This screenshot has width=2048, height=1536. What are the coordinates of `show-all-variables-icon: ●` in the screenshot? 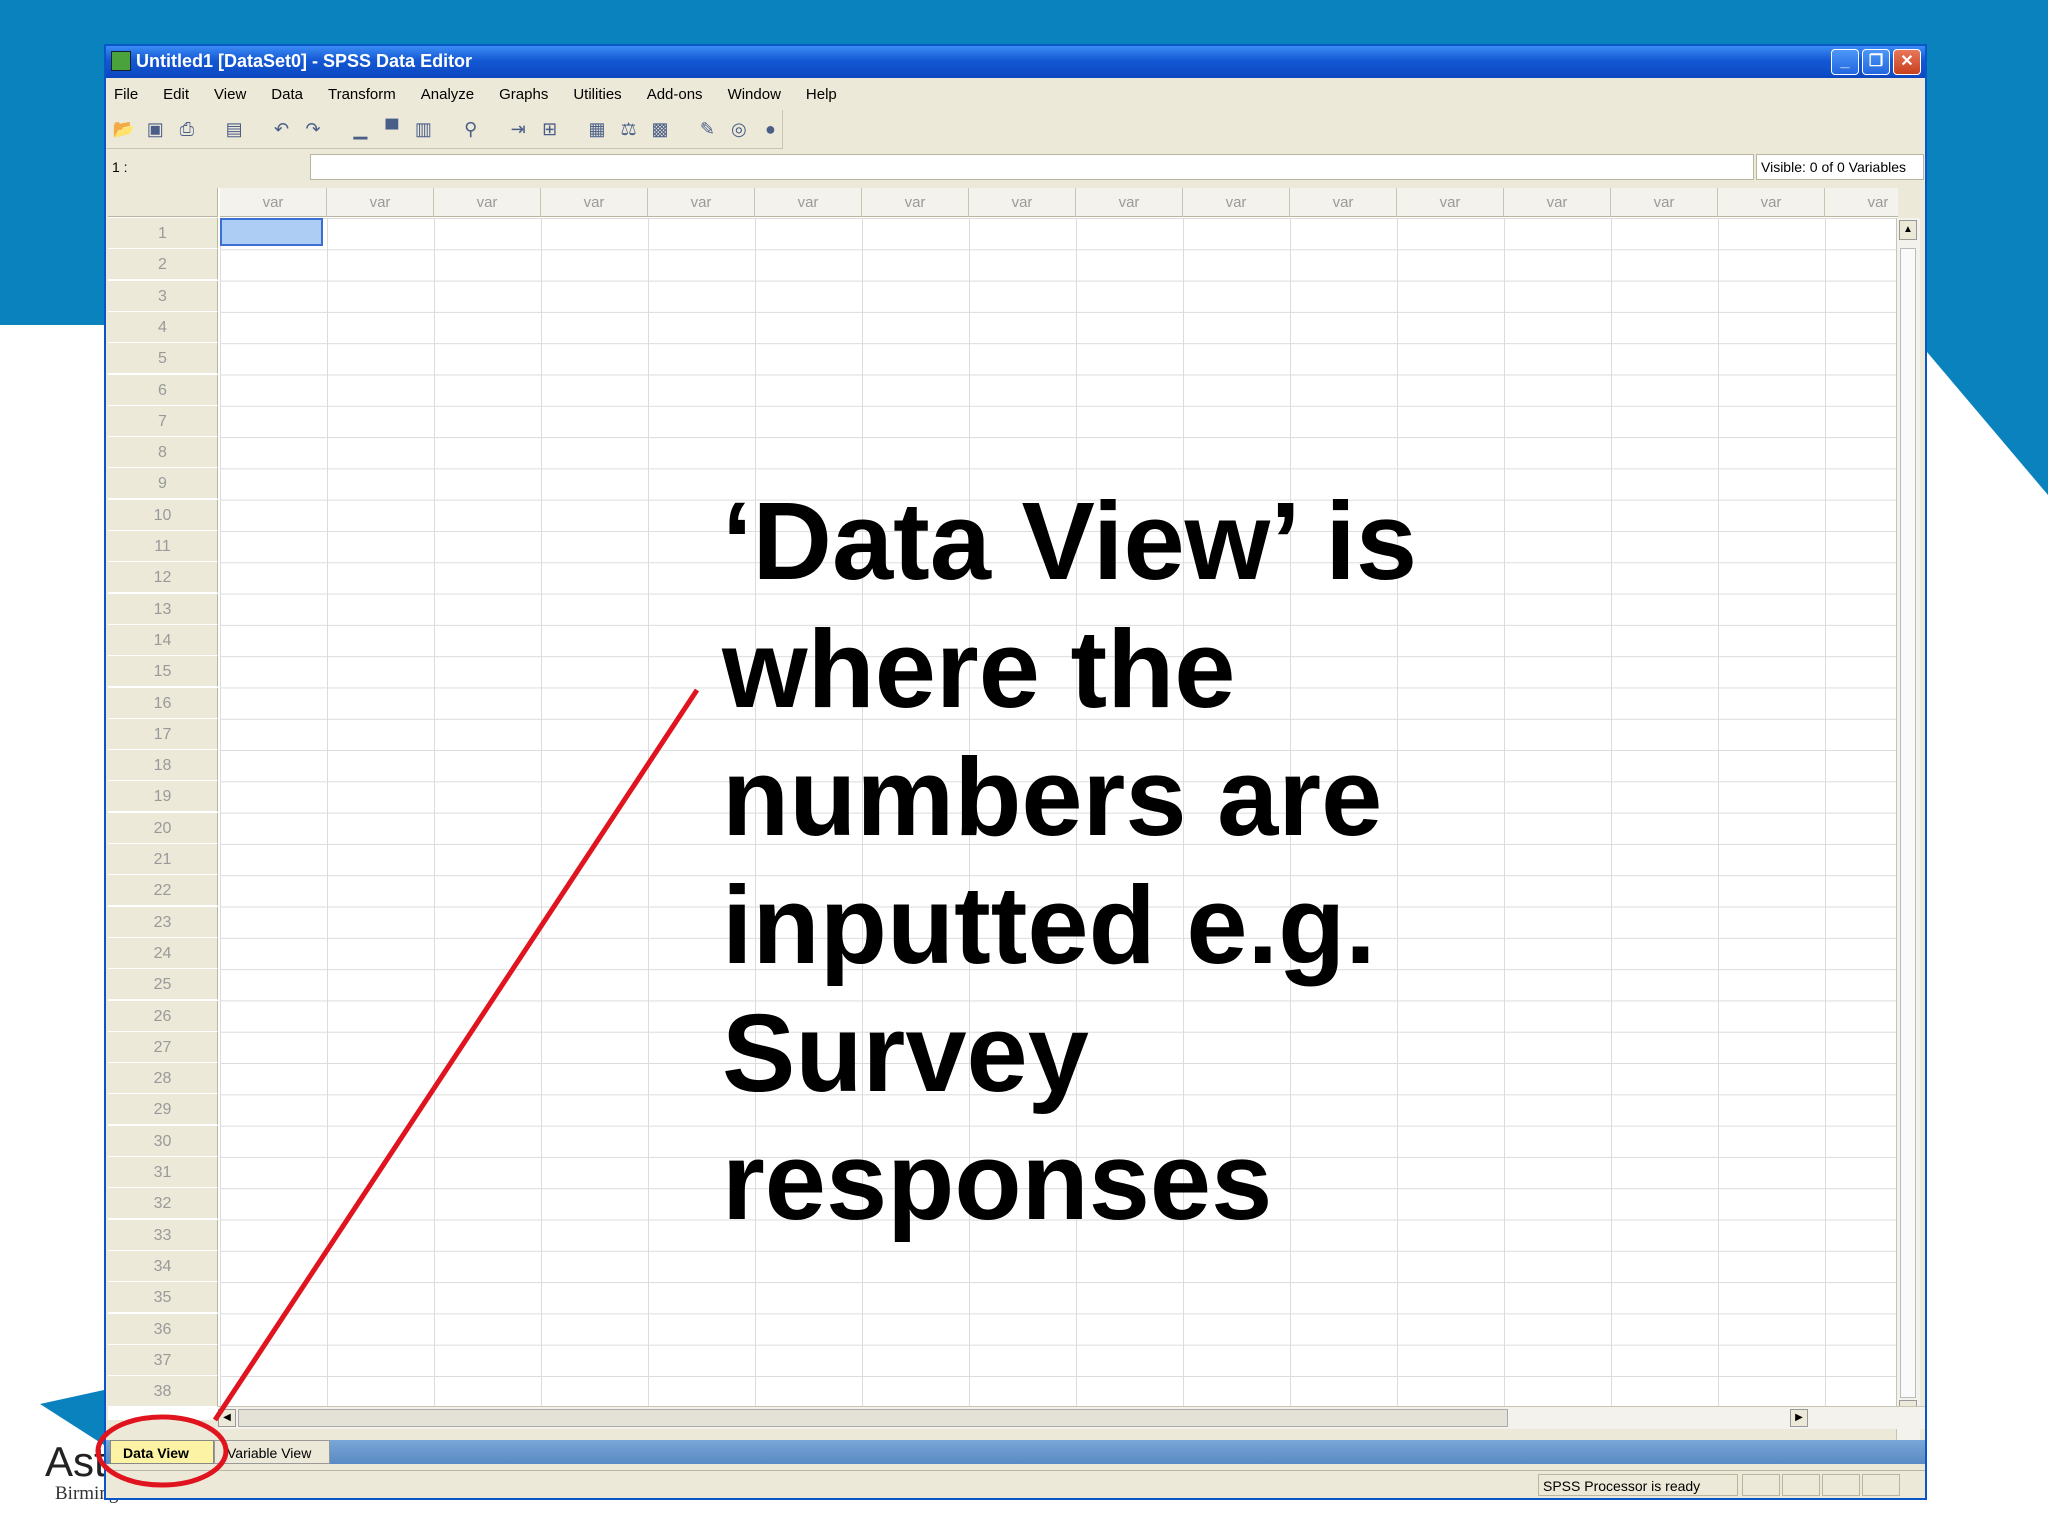 It's located at (771, 129).